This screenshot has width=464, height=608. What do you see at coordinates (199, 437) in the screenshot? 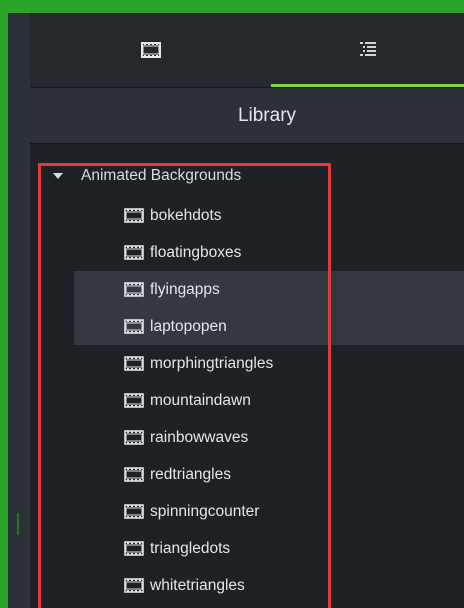
I see `item-label: rainbowwaves` at bounding box center [199, 437].